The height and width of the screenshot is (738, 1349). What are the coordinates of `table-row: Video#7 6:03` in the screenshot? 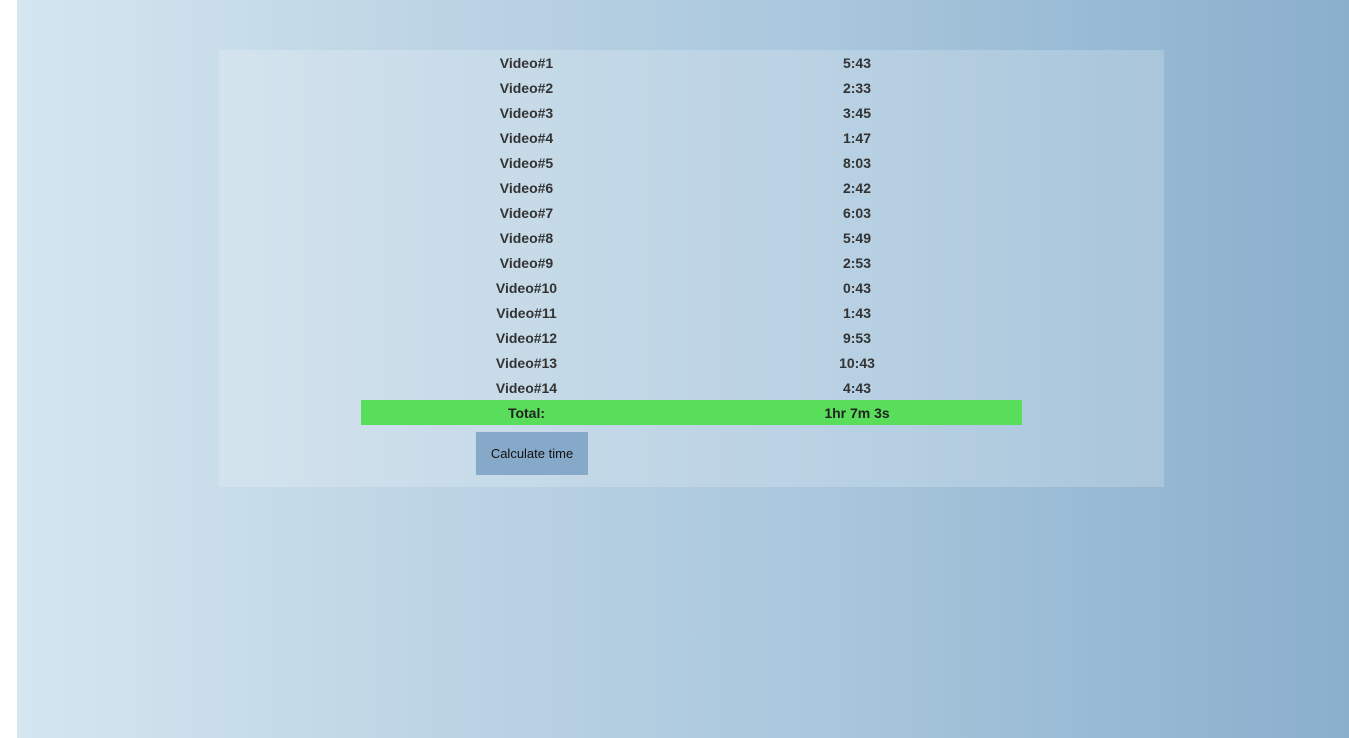 It's located at (691, 212).